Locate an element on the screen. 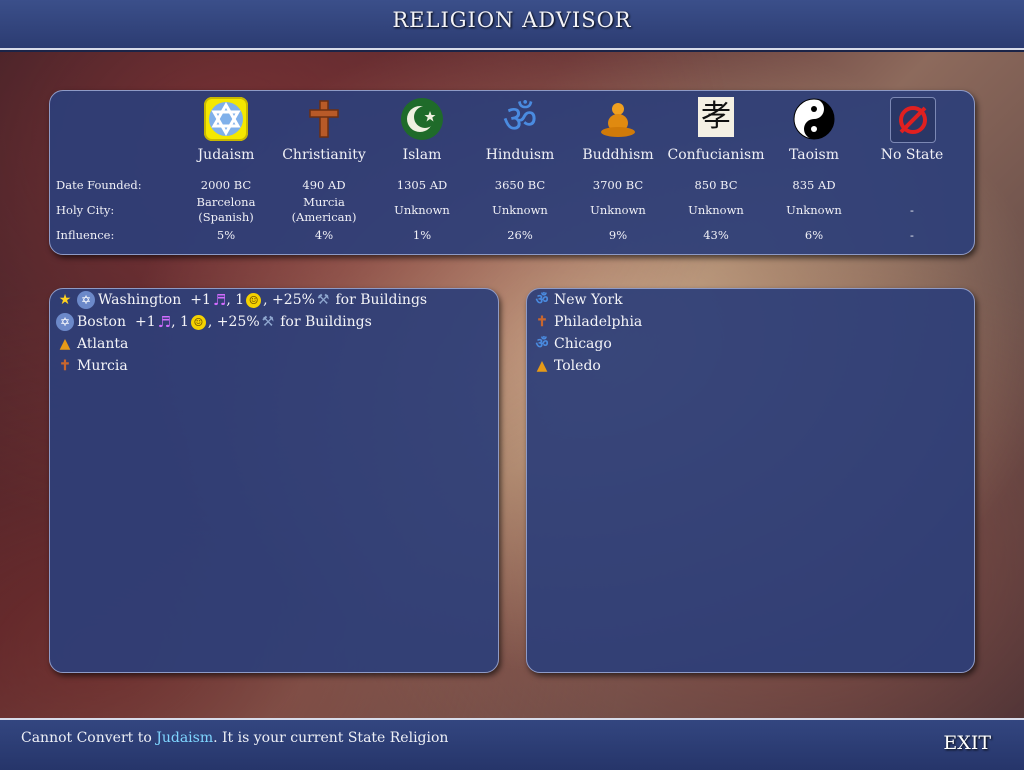  holy-city: Barcelona is located at coordinates (226, 202).